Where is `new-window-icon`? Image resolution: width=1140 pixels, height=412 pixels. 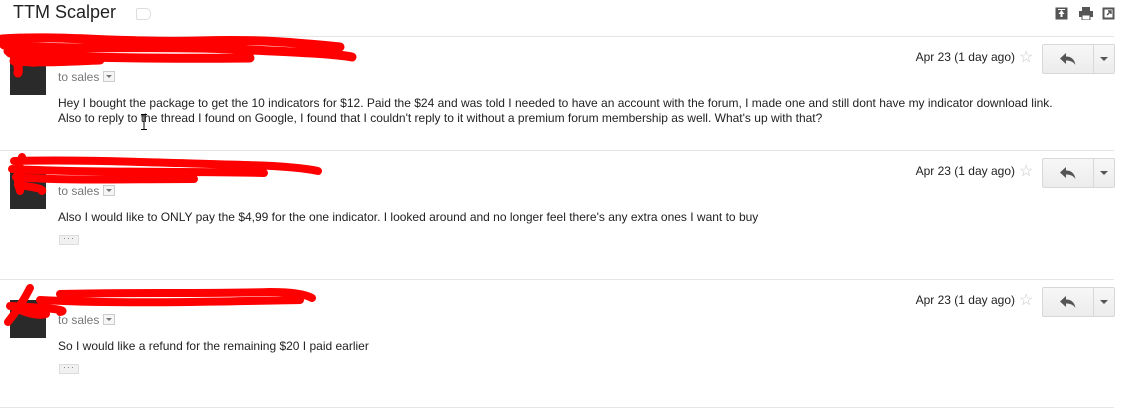 new-window-icon is located at coordinates (1108, 13).